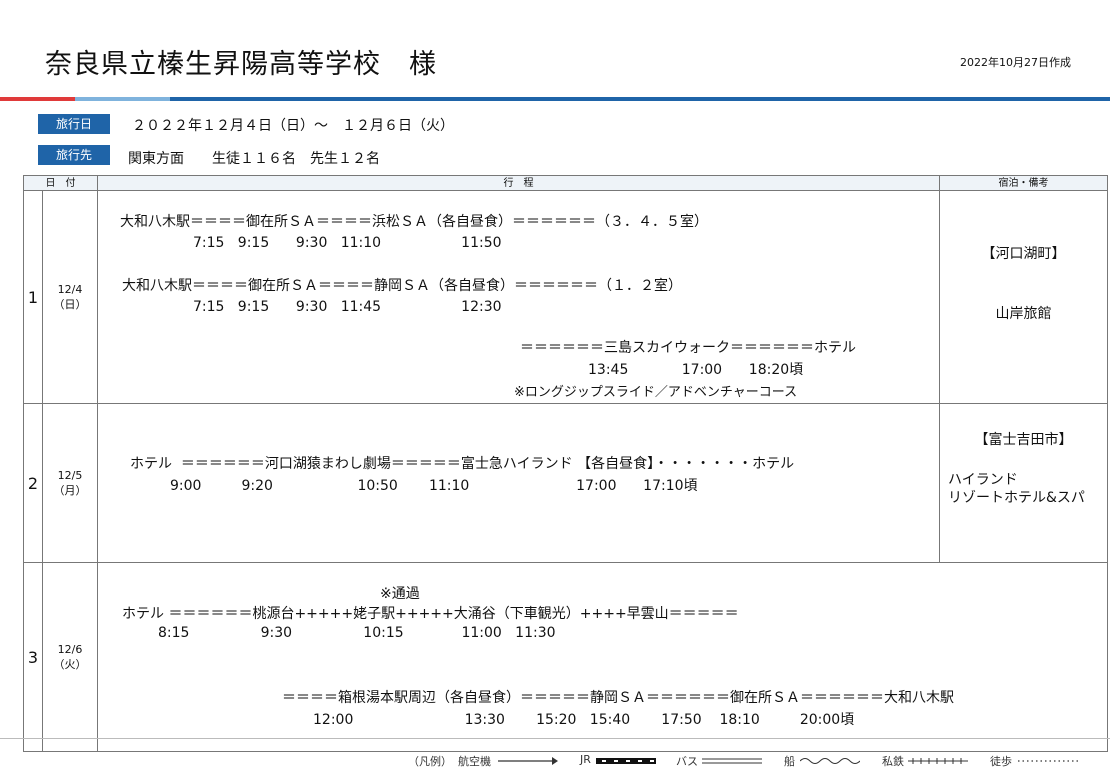  Describe the element at coordinates (893, 761) in the screenshot. I see `legend-private-rail-label: 私鉄` at that location.